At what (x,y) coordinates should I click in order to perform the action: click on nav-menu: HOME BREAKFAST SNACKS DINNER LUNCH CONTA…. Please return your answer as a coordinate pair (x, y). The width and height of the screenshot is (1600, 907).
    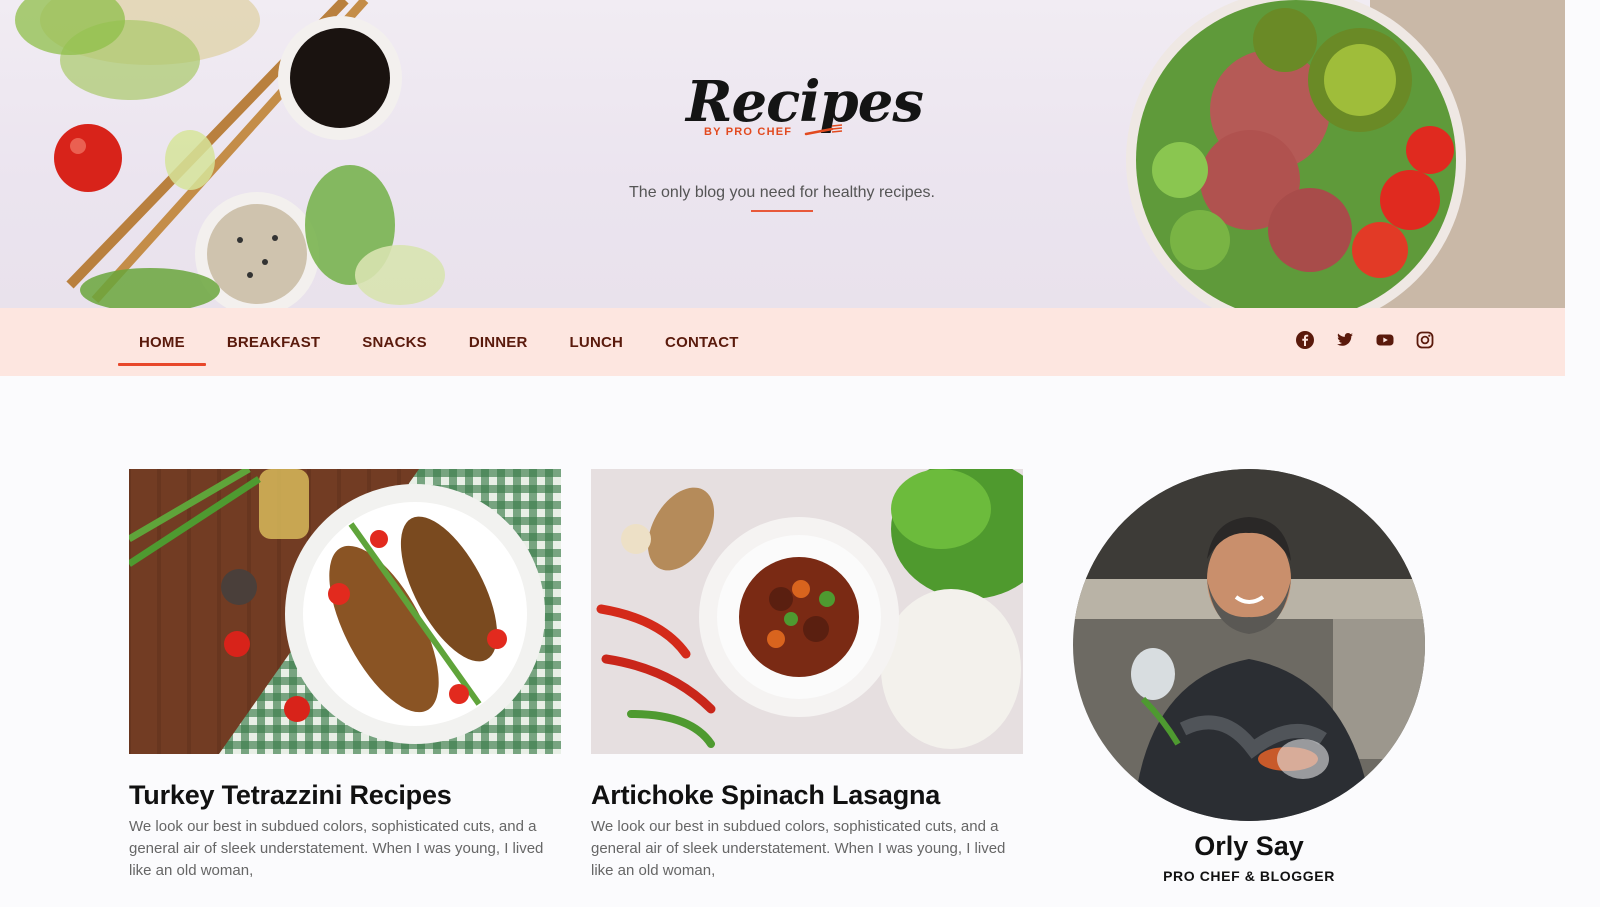
    Looking at the image, I should click on (439, 342).